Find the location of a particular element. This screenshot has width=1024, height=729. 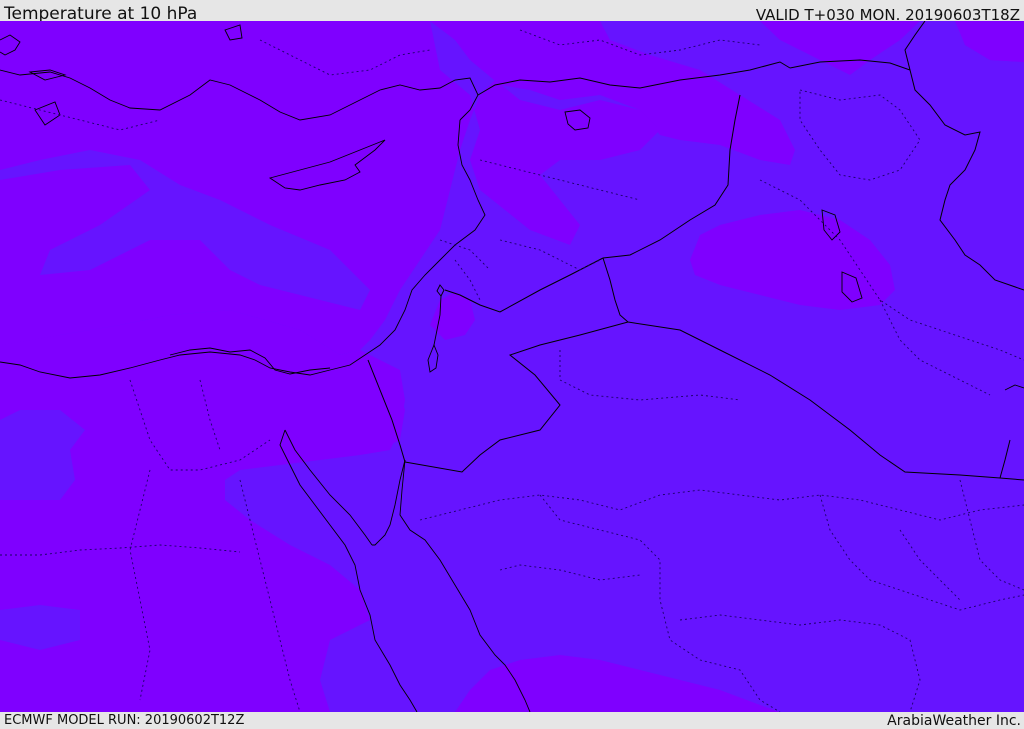

model-run-label: ECMWF MODEL RUN: 20190602T12Z is located at coordinates (124, 720).